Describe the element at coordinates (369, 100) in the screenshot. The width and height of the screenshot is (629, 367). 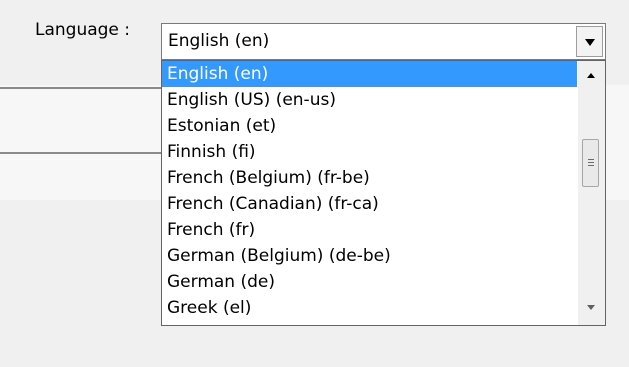
I see `language-option: English (US) (en-us)` at that location.